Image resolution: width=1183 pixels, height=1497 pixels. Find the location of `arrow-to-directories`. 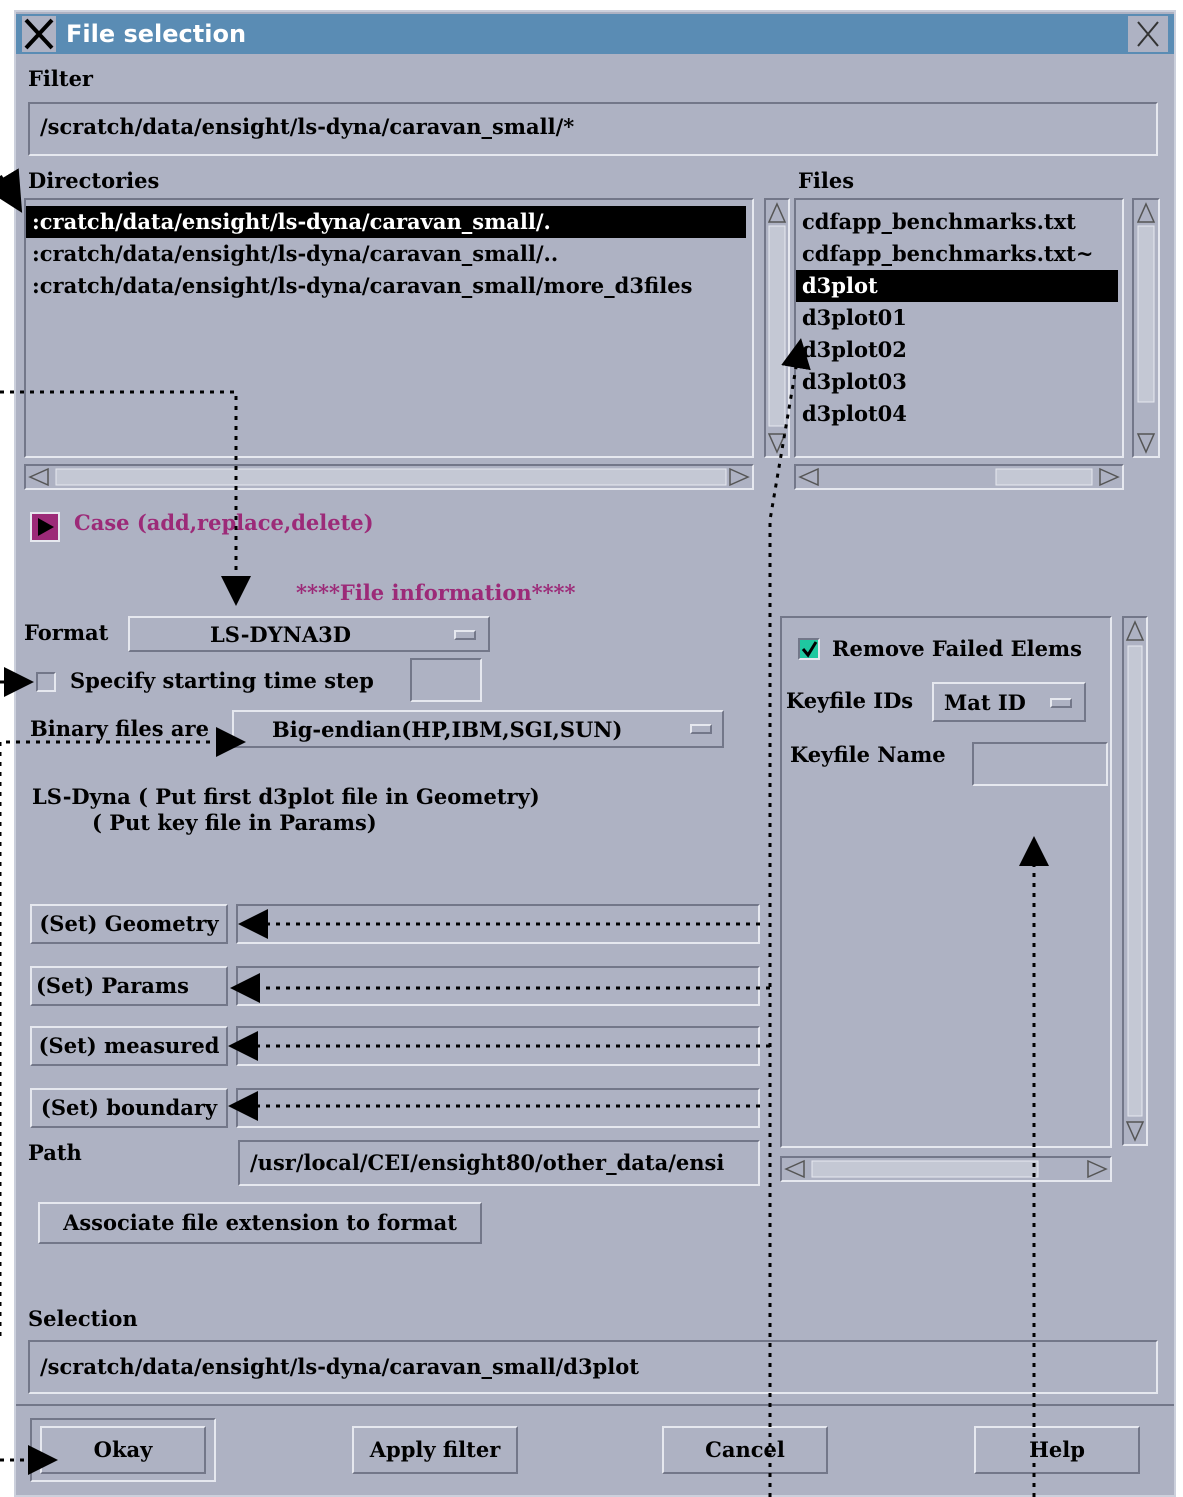

arrow-to-directories is located at coordinates (11, 190).